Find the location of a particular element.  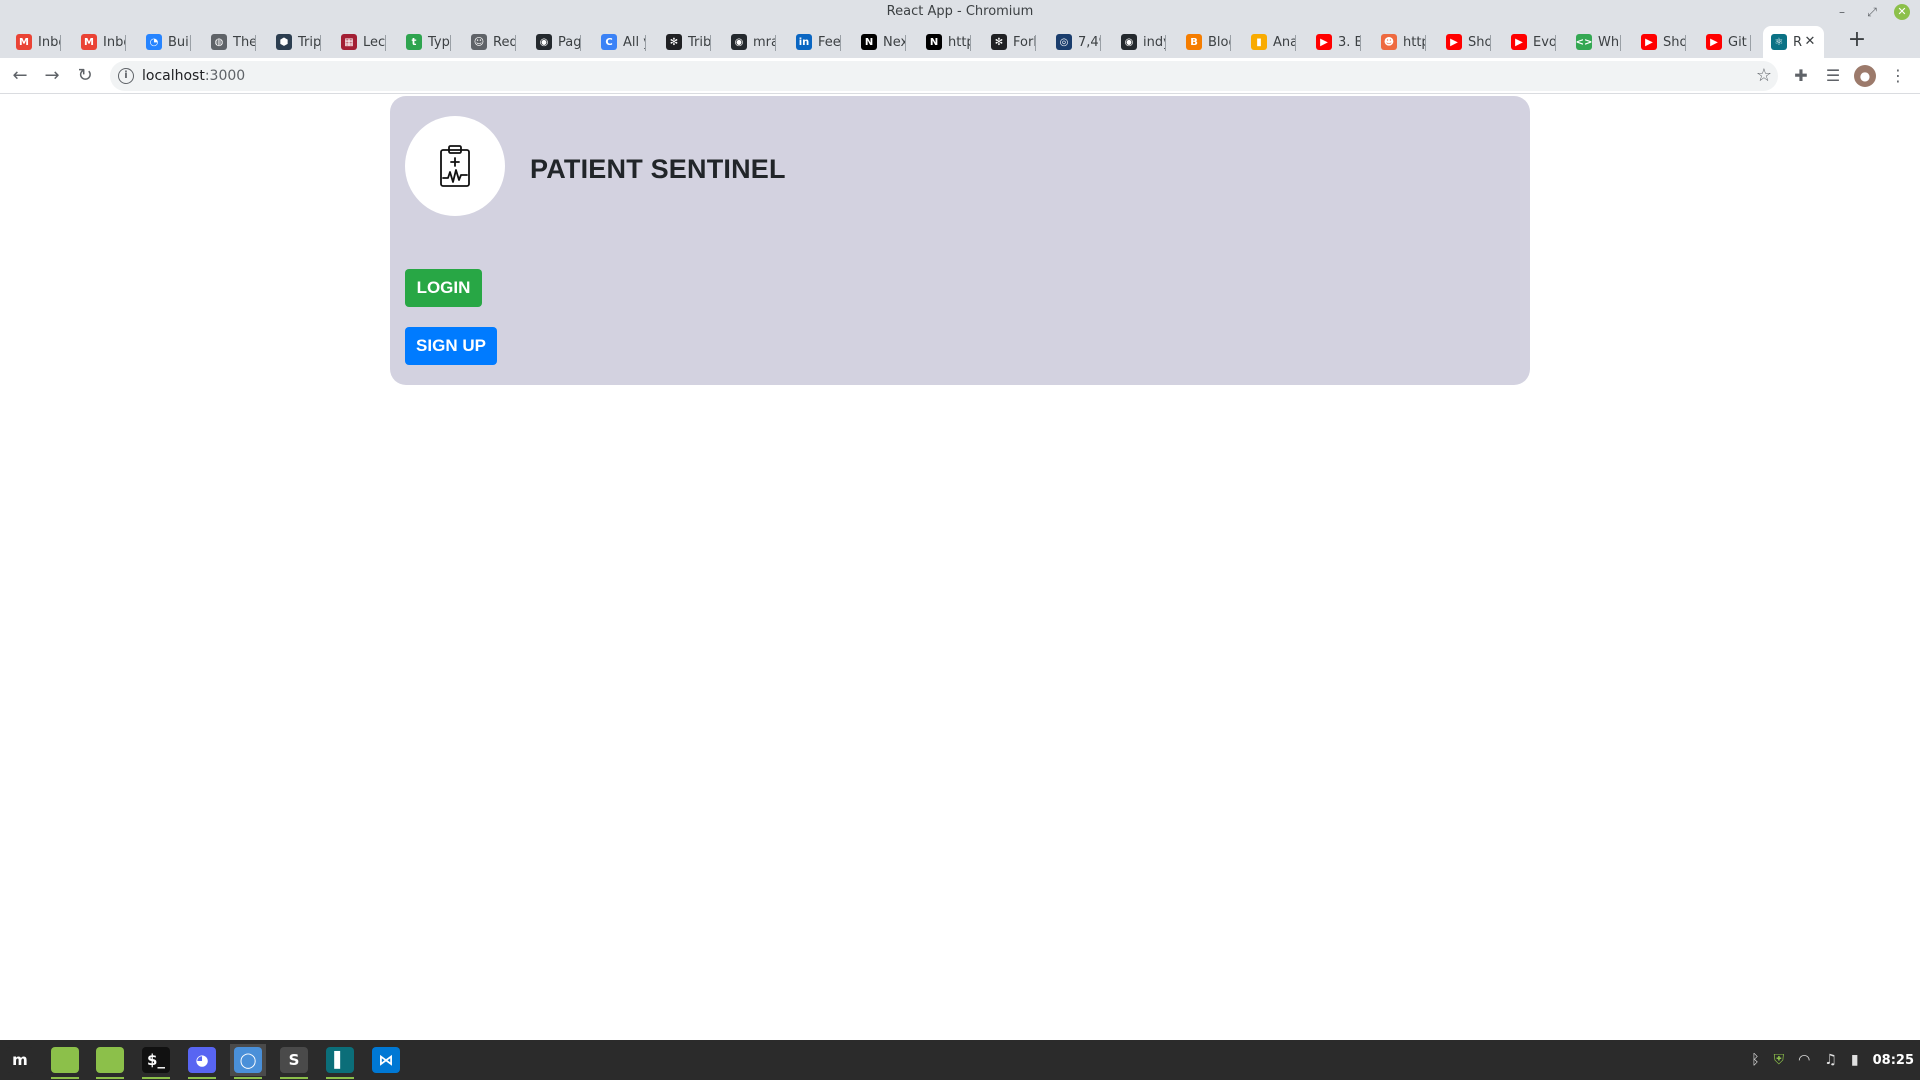

browser-tab: B Blog is located at coordinates (1204, 42).